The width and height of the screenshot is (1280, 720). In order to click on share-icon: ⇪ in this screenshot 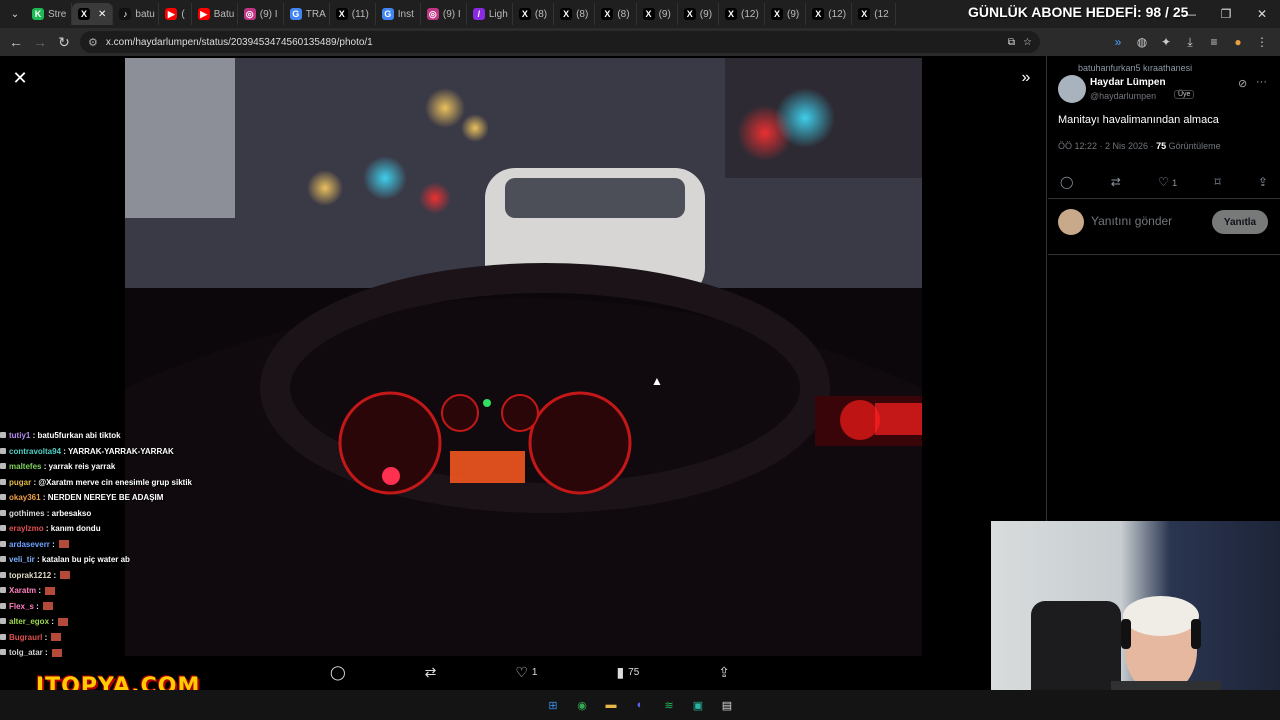, I will do `click(1263, 182)`.